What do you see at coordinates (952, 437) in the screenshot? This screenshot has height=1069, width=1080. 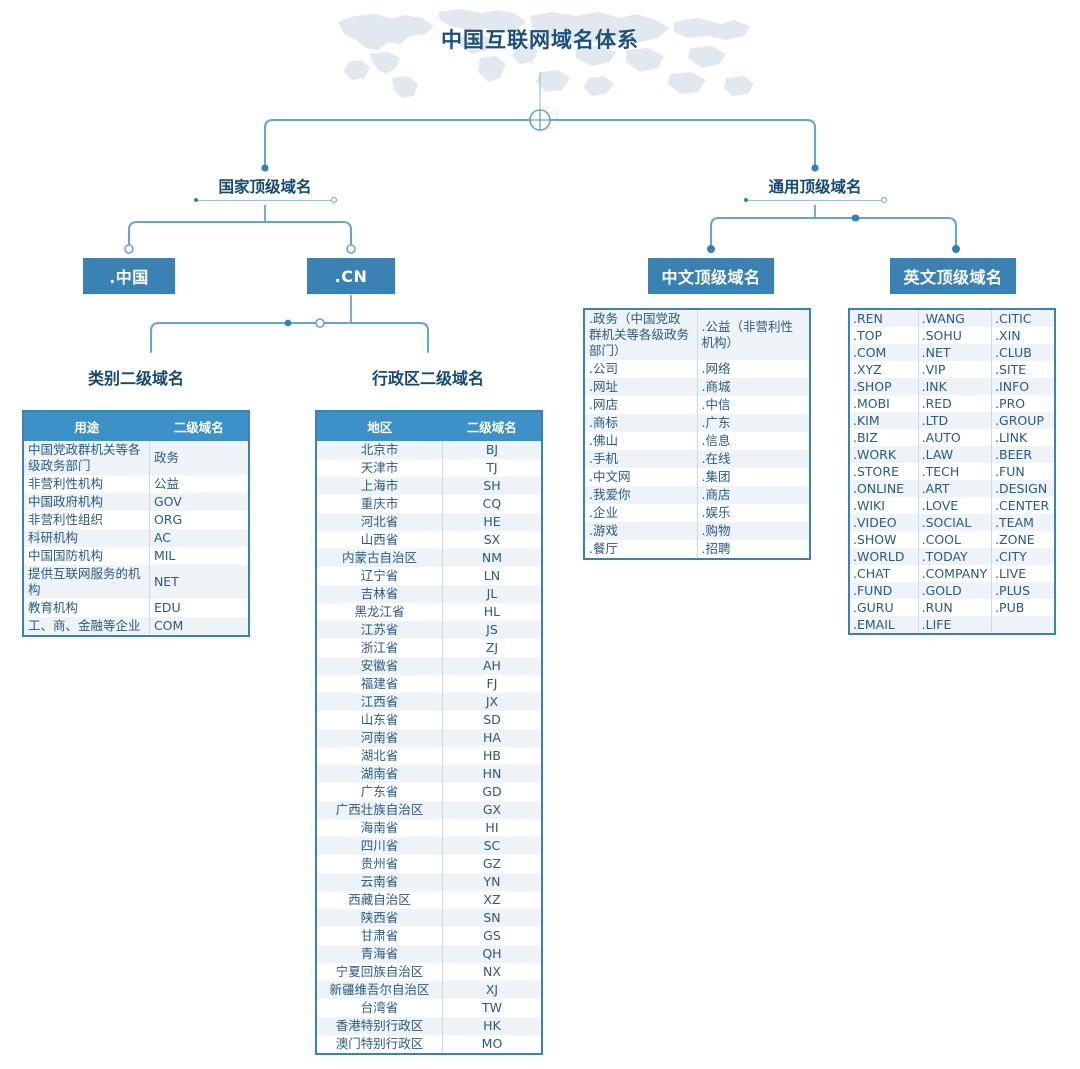 I see `table-row: .BIZ .AUTO .LINK` at bounding box center [952, 437].